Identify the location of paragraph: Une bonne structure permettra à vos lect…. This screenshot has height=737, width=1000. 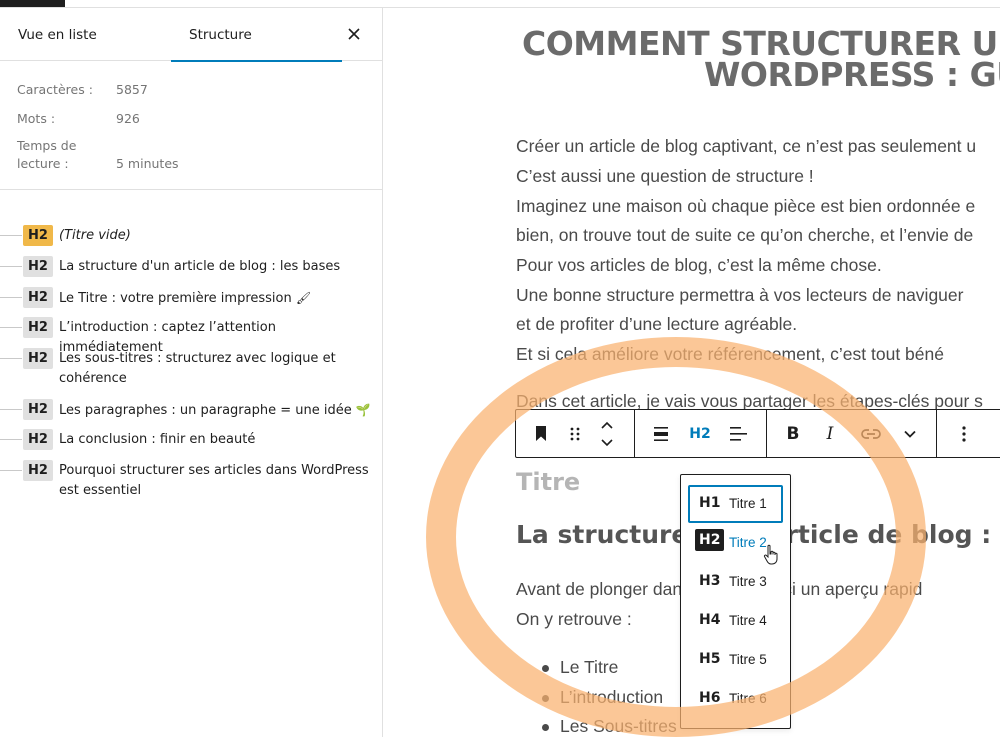
(739, 295).